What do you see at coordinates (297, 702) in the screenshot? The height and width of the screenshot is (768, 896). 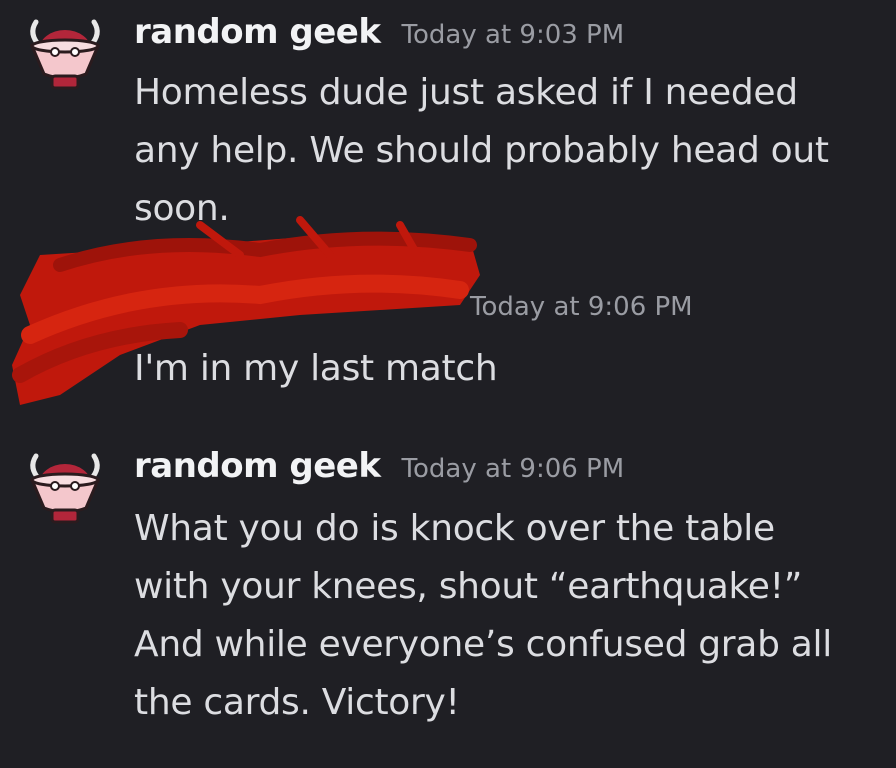 I see `message-line: the cards. Victory!` at bounding box center [297, 702].